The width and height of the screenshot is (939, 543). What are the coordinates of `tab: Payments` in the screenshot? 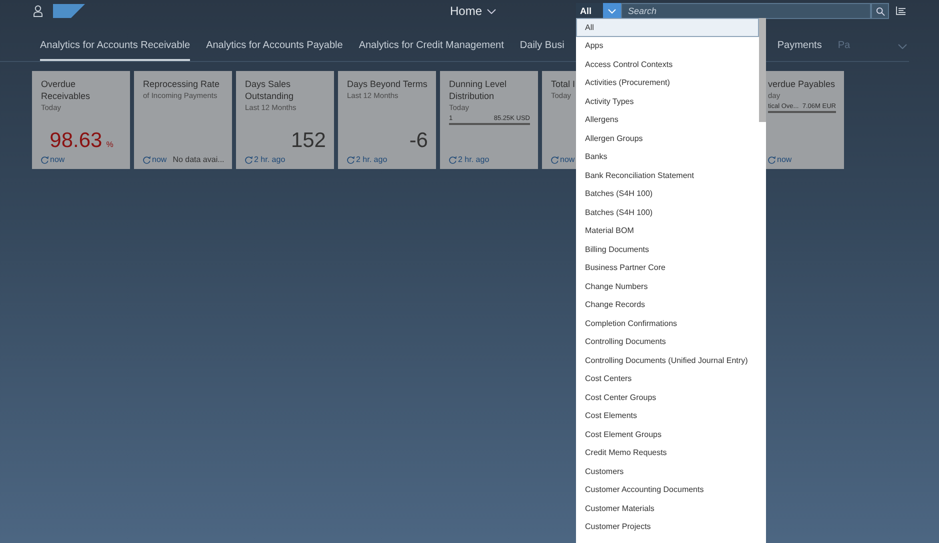 It's located at (799, 50).